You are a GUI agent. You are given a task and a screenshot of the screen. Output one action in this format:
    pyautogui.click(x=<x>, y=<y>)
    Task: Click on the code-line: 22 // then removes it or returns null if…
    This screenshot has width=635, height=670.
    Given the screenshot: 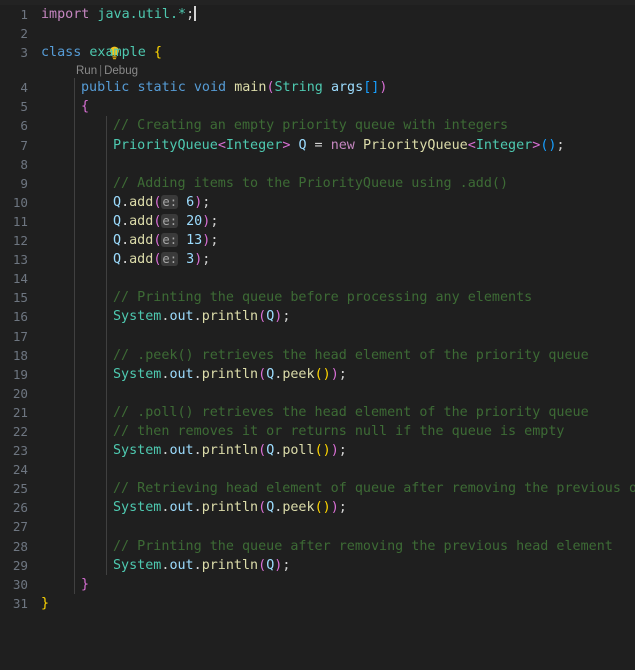 What is the action you would take?
    pyautogui.click(x=317, y=431)
    